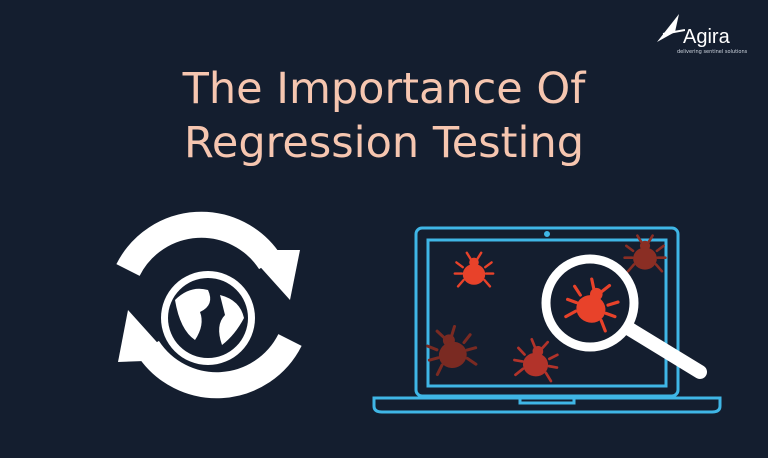  I want to click on refresh-globe-icon, so click(209, 305).